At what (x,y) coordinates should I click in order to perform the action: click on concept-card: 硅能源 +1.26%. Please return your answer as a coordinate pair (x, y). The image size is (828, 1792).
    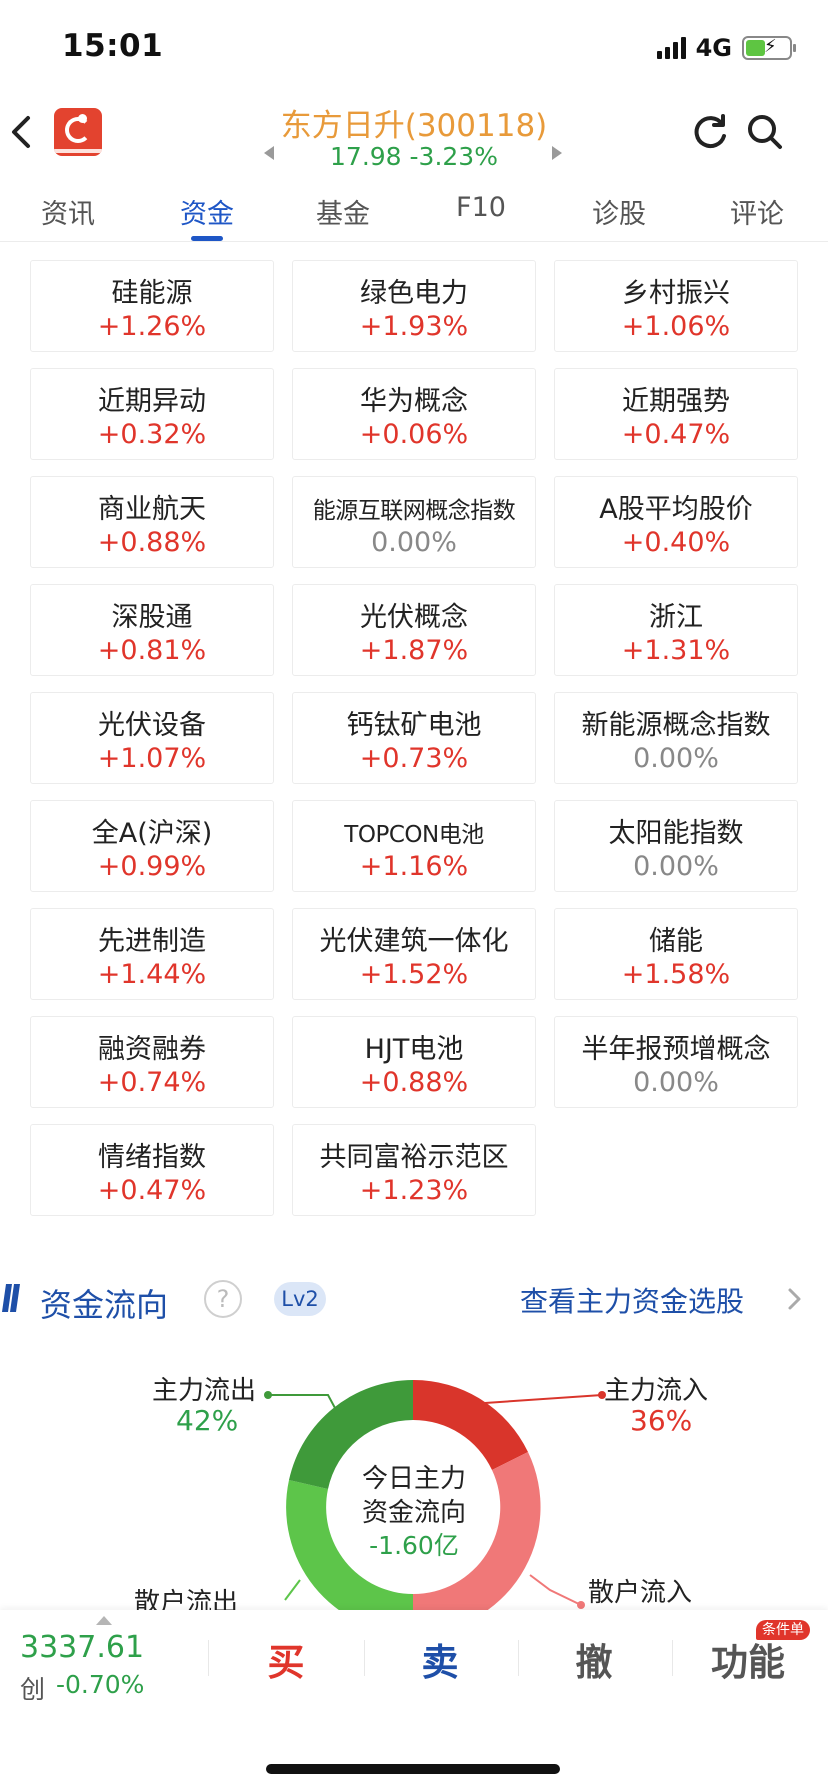
    Looking at the image, I should click on (152, 306).